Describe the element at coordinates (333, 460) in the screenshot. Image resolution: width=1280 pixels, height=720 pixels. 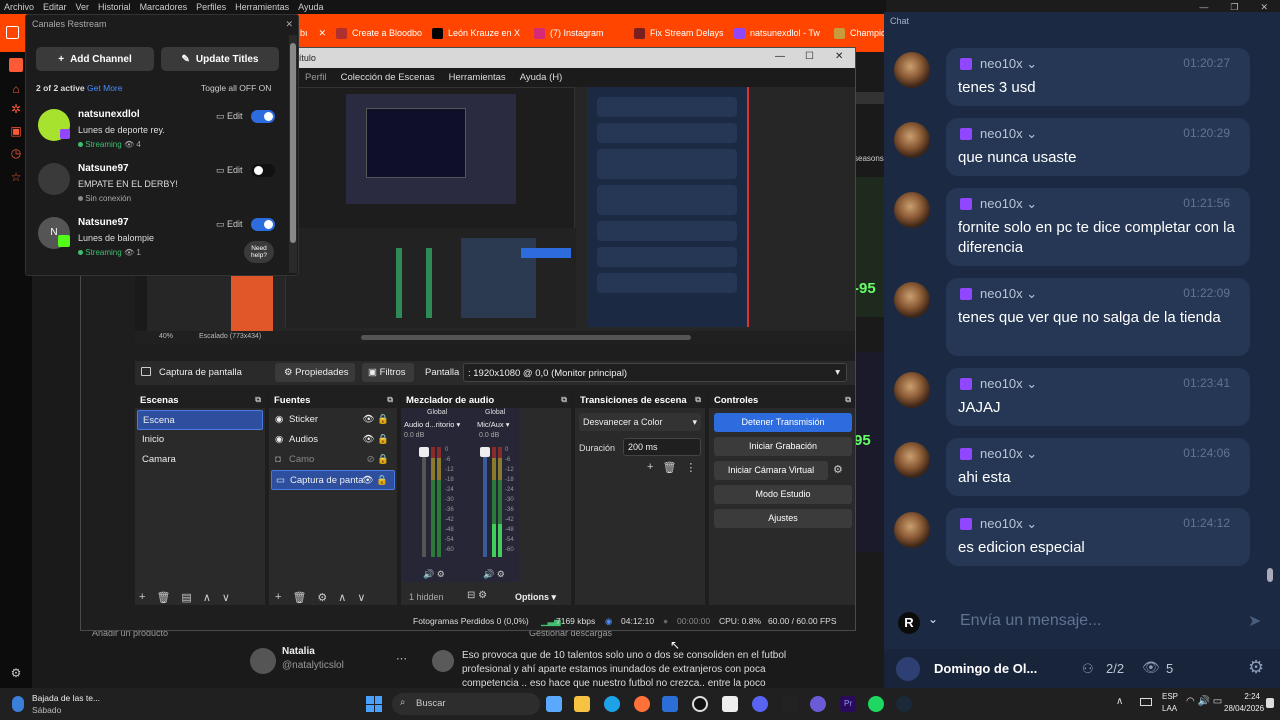
I see `source-item: ◘ Camo ⊘ 🔒` at that location.